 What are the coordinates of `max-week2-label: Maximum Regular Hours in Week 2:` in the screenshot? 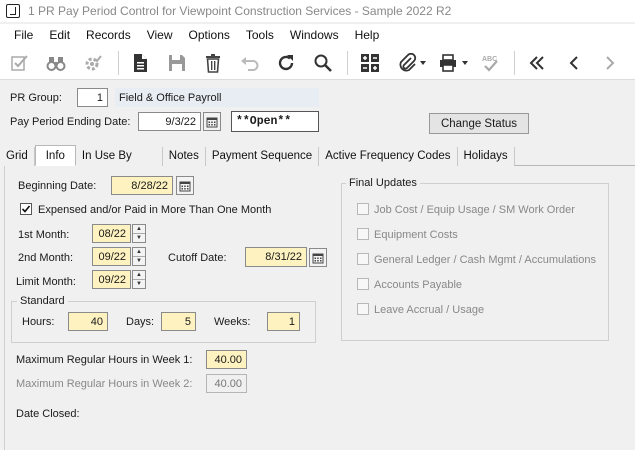 It's located at (104, 384).